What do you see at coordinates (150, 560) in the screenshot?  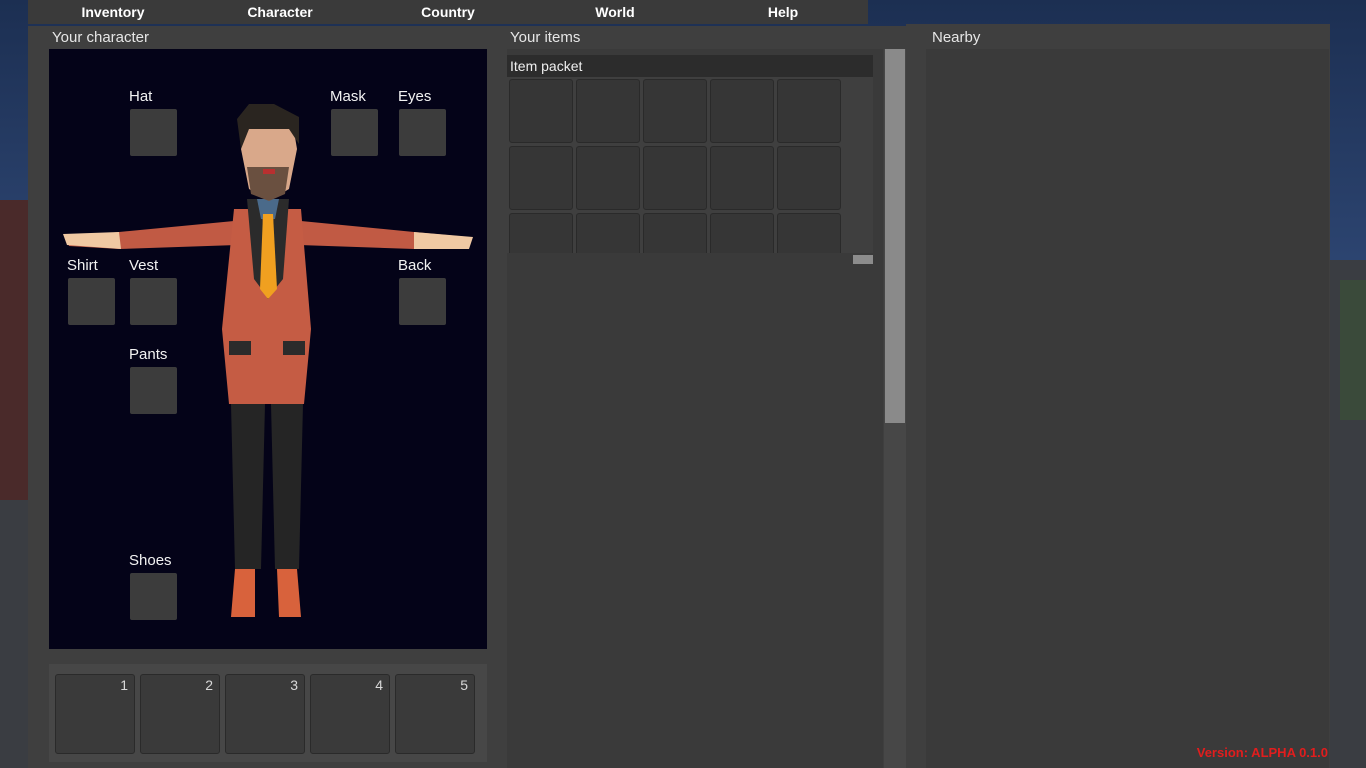 I see `shoes-slot-label: Shoes` at bounding box center [150, 560].